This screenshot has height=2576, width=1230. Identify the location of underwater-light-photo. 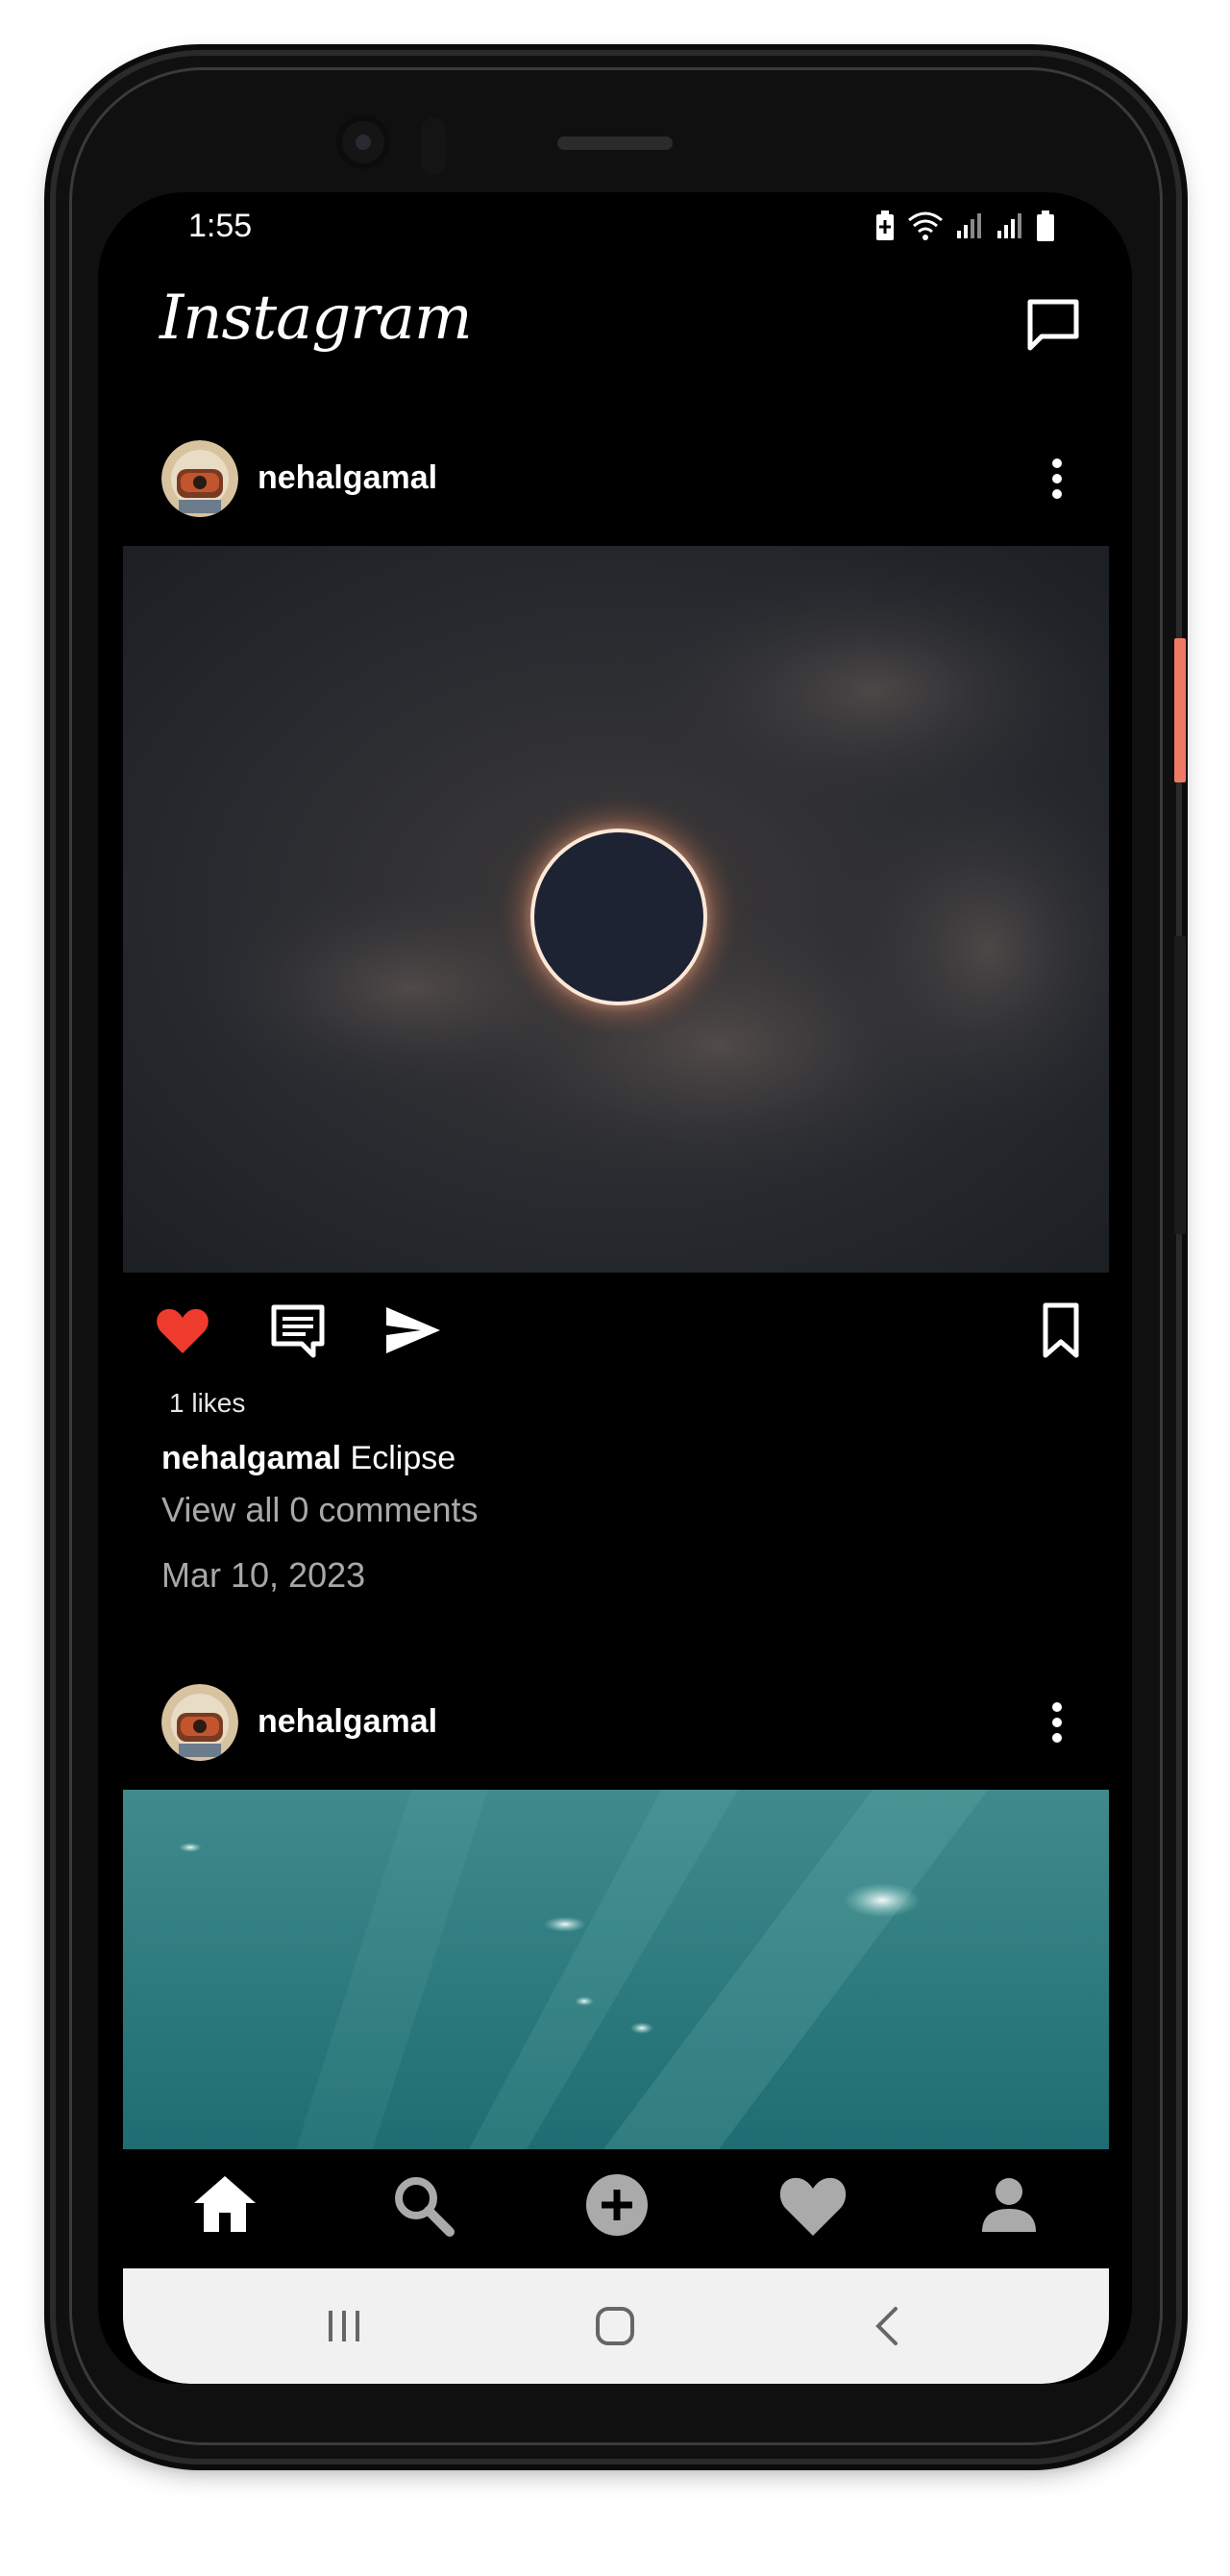
(616, 1970).